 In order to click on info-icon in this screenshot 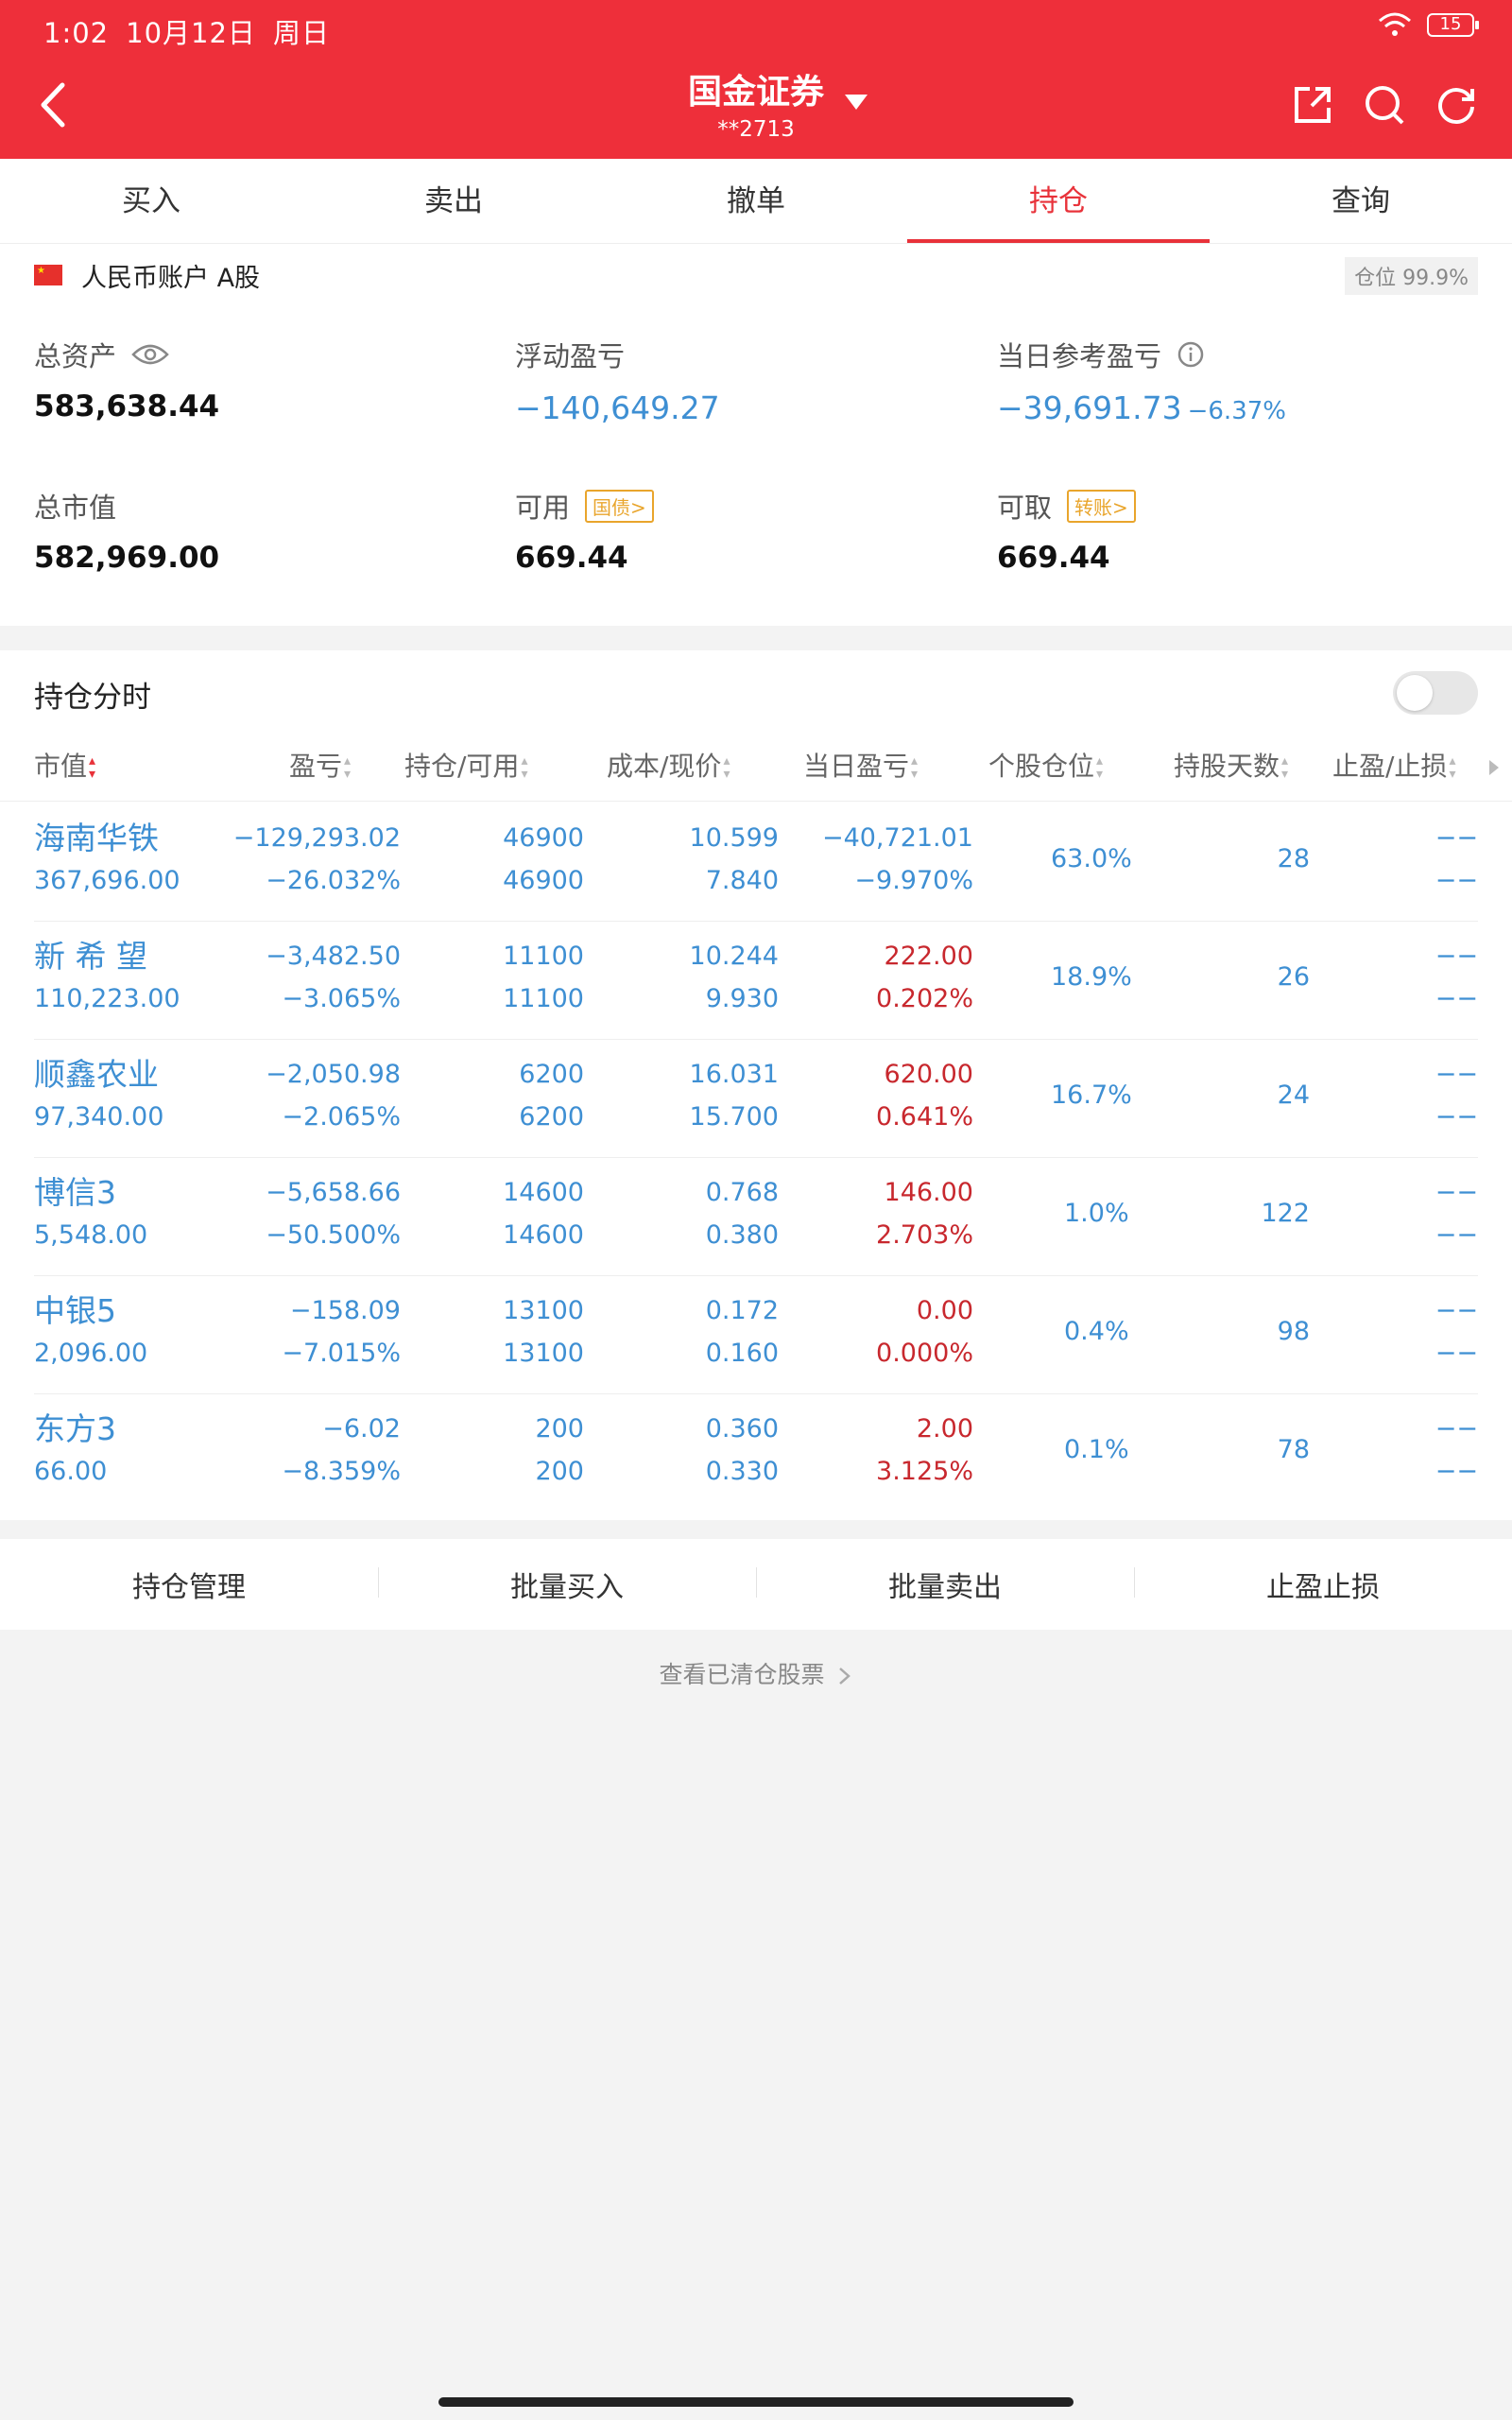, I will do `click(1191, 354)`.